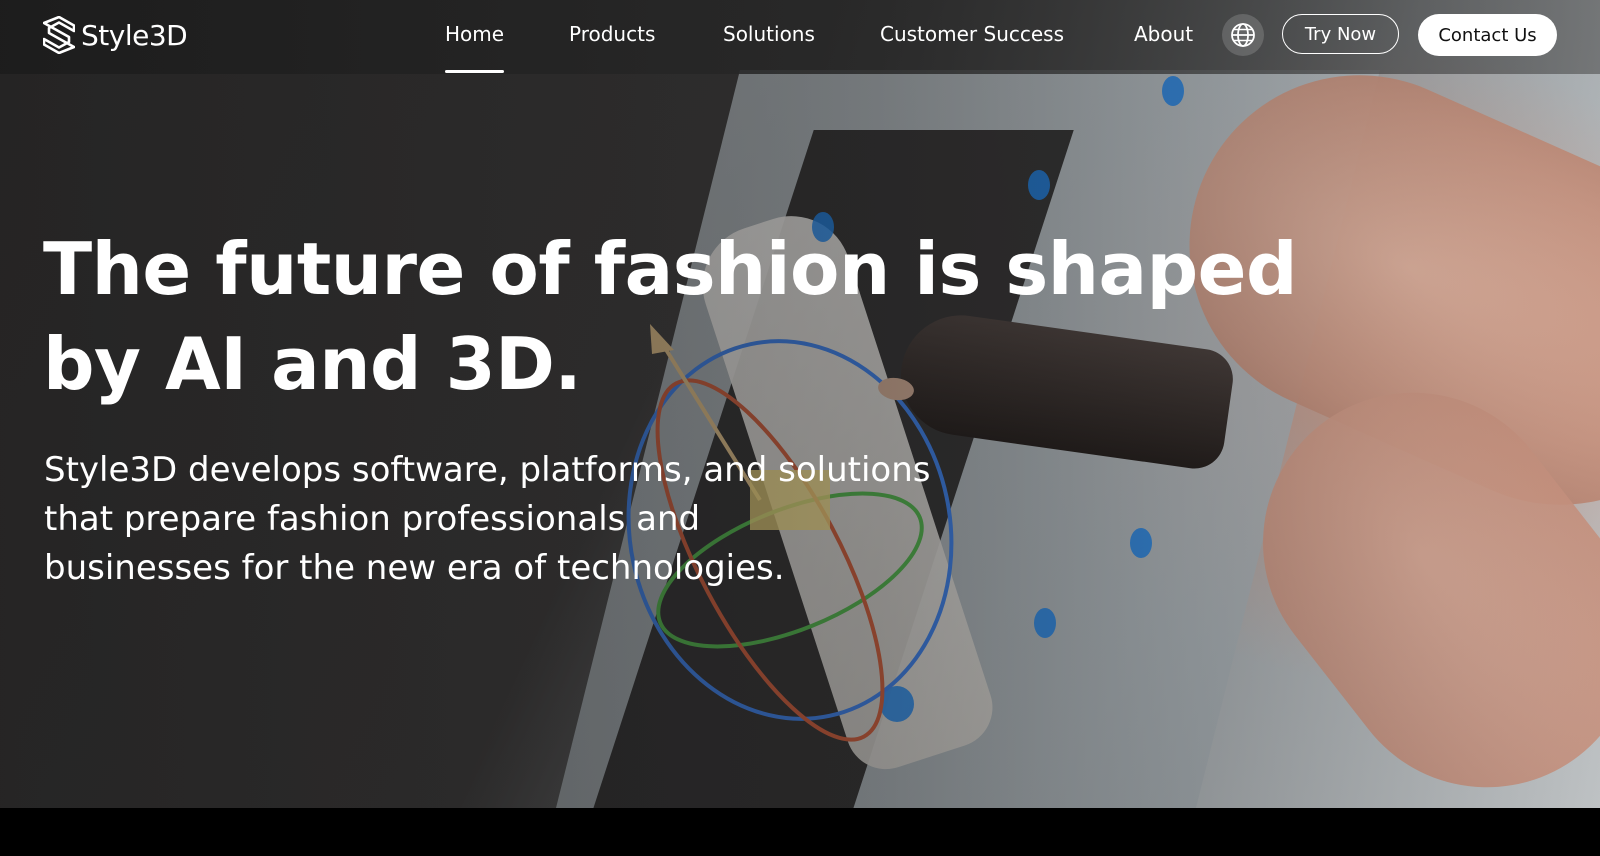 The height and width of the screenshot is (856, 1600). What do you see at coordinates (312, 364) in the screenshot?
I see `hero-headline-line: by AI and 3D.` at bounding box center [312, 364].